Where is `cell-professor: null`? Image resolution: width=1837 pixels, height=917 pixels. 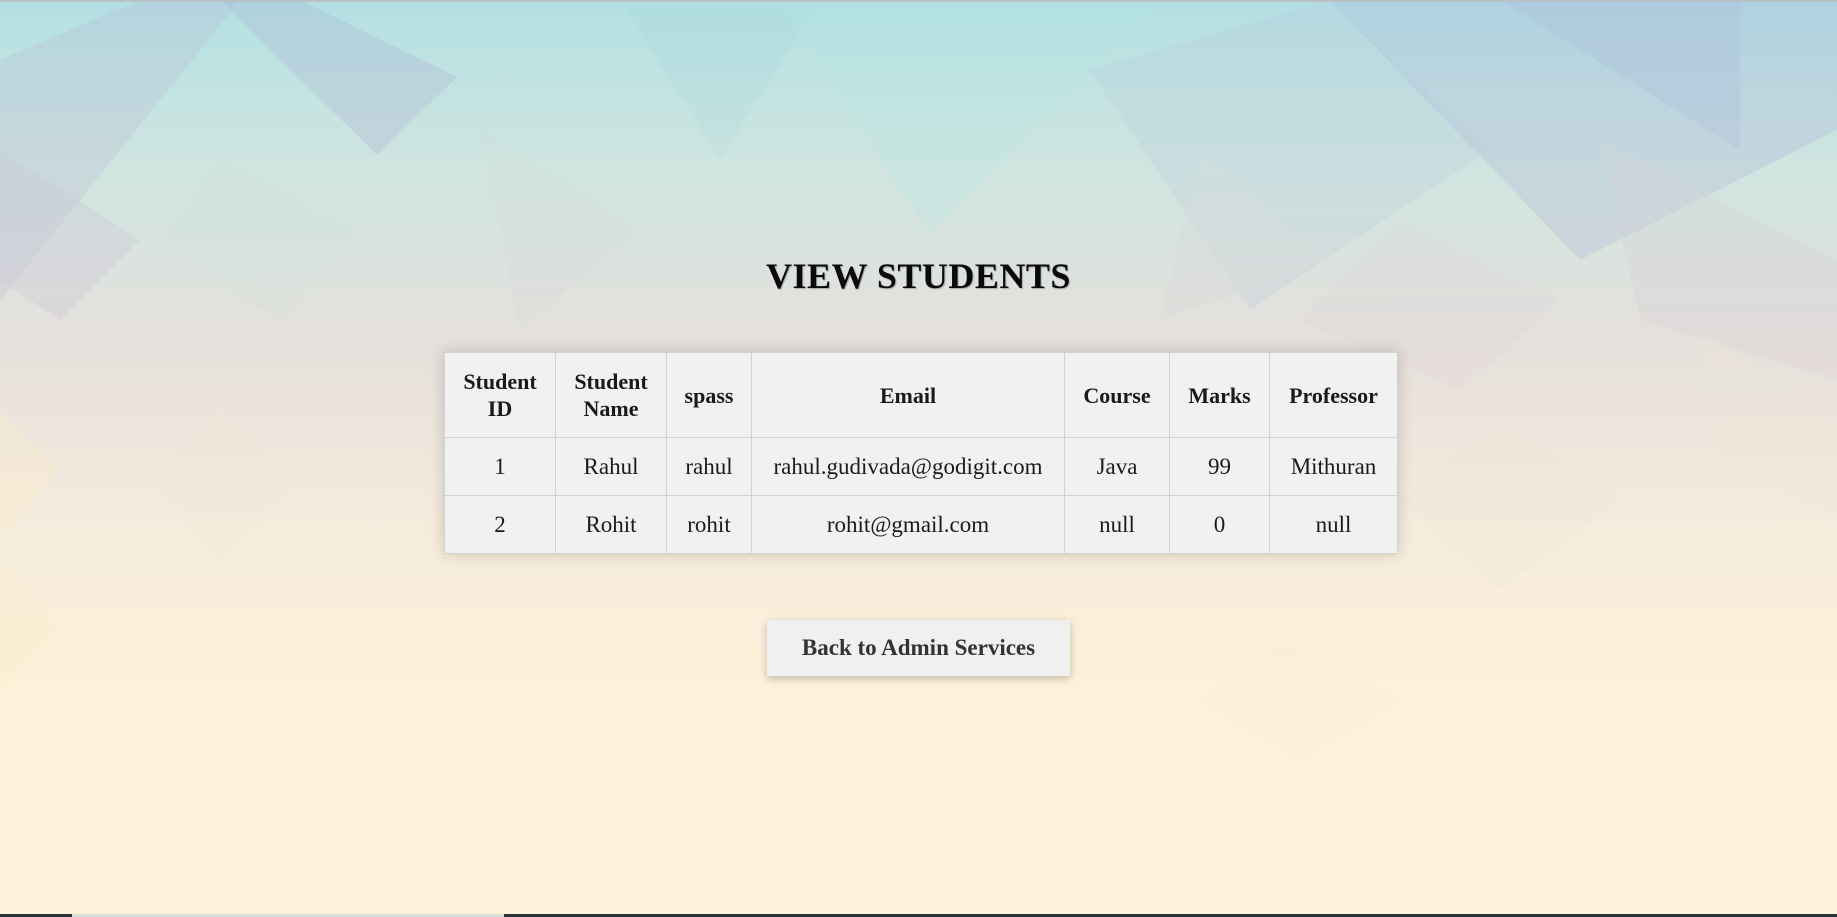 cell-professor: null is located at coordinates (1333, 524).